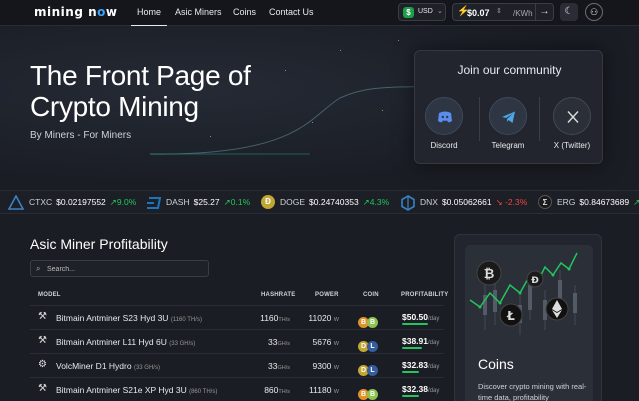  I want to click on spinner-icon: ⇕, so click(499, 11).